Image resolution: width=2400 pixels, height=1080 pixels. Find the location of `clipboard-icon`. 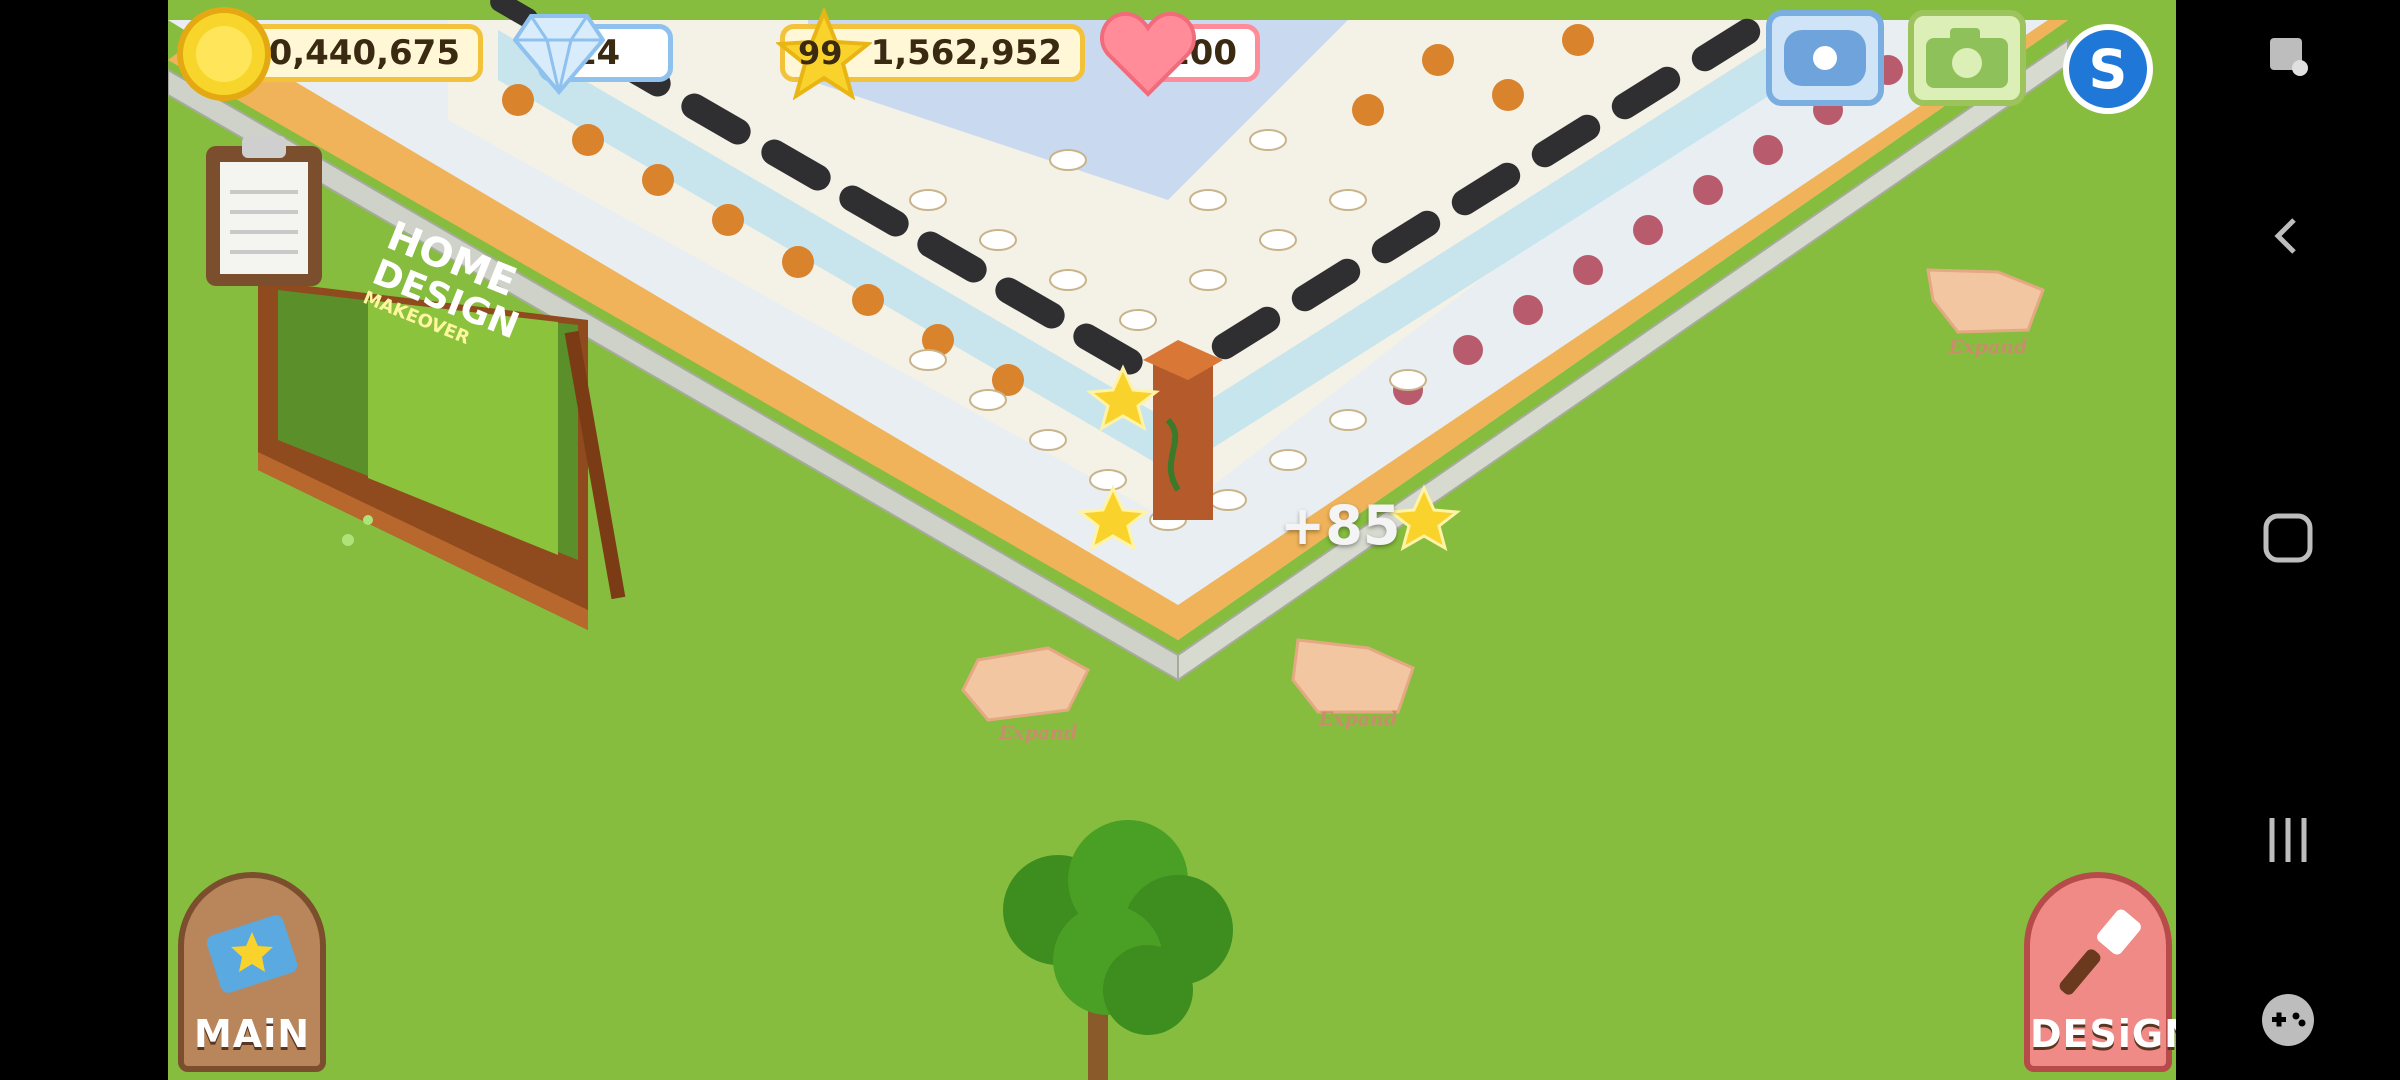

clipboard-icon is located at coordinates (264, 211).